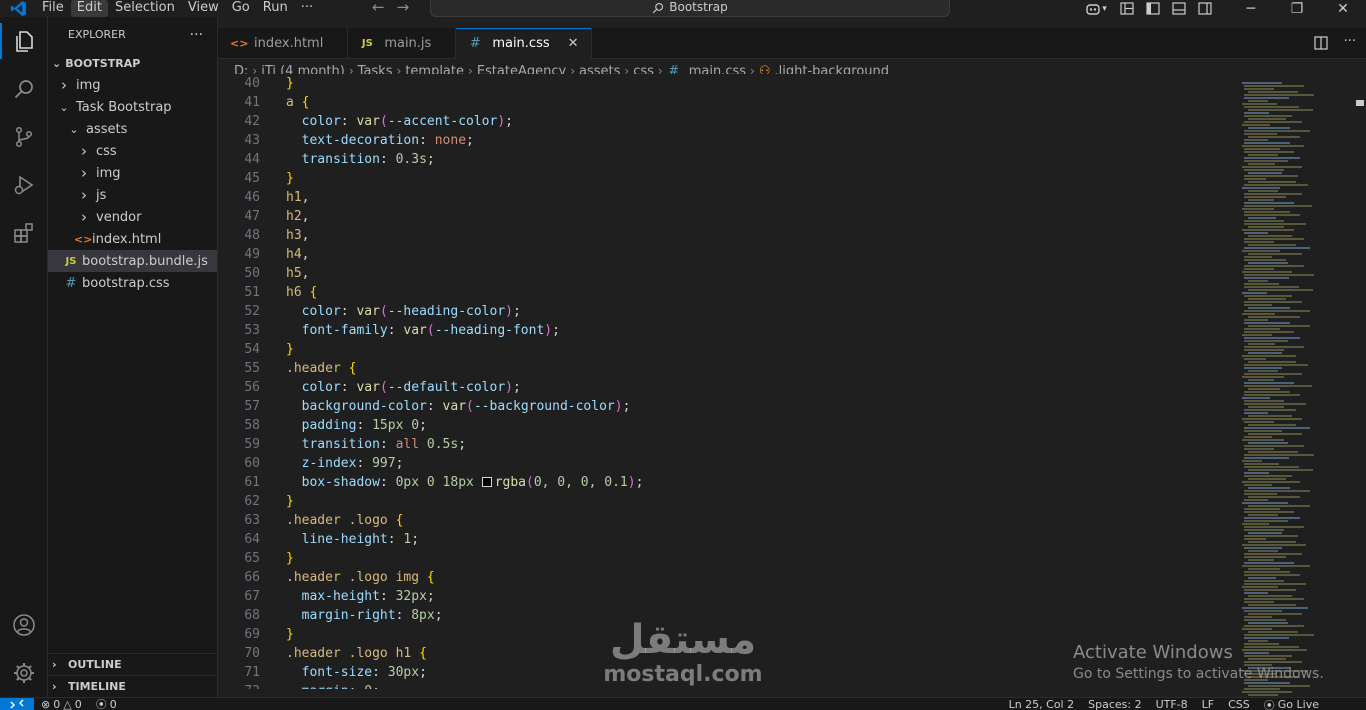 Image resolution: width=1366 pixels, height=710 pixels. What do you see at coordinates (132, 107) in the screenshot?
I see `tree-item: ⌄ Task Bootstrap` at bounding box center [132, 107].